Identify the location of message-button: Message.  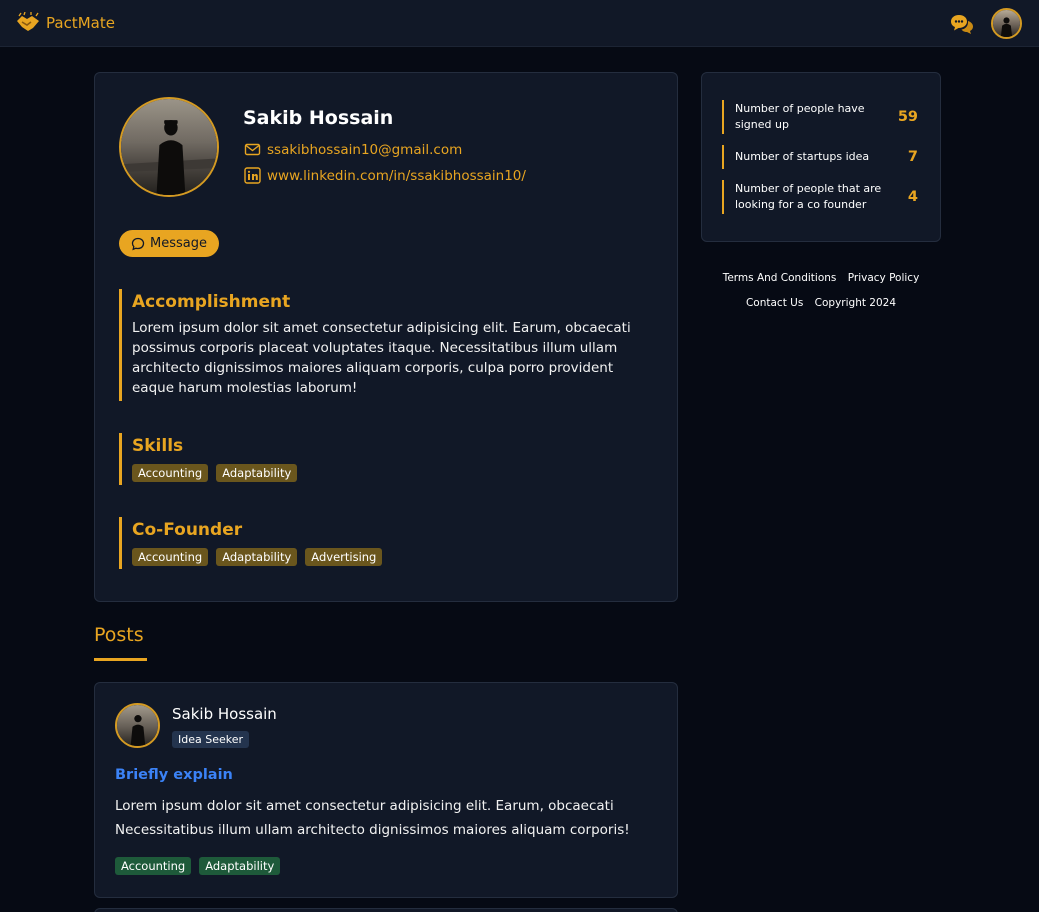
(169, 243).